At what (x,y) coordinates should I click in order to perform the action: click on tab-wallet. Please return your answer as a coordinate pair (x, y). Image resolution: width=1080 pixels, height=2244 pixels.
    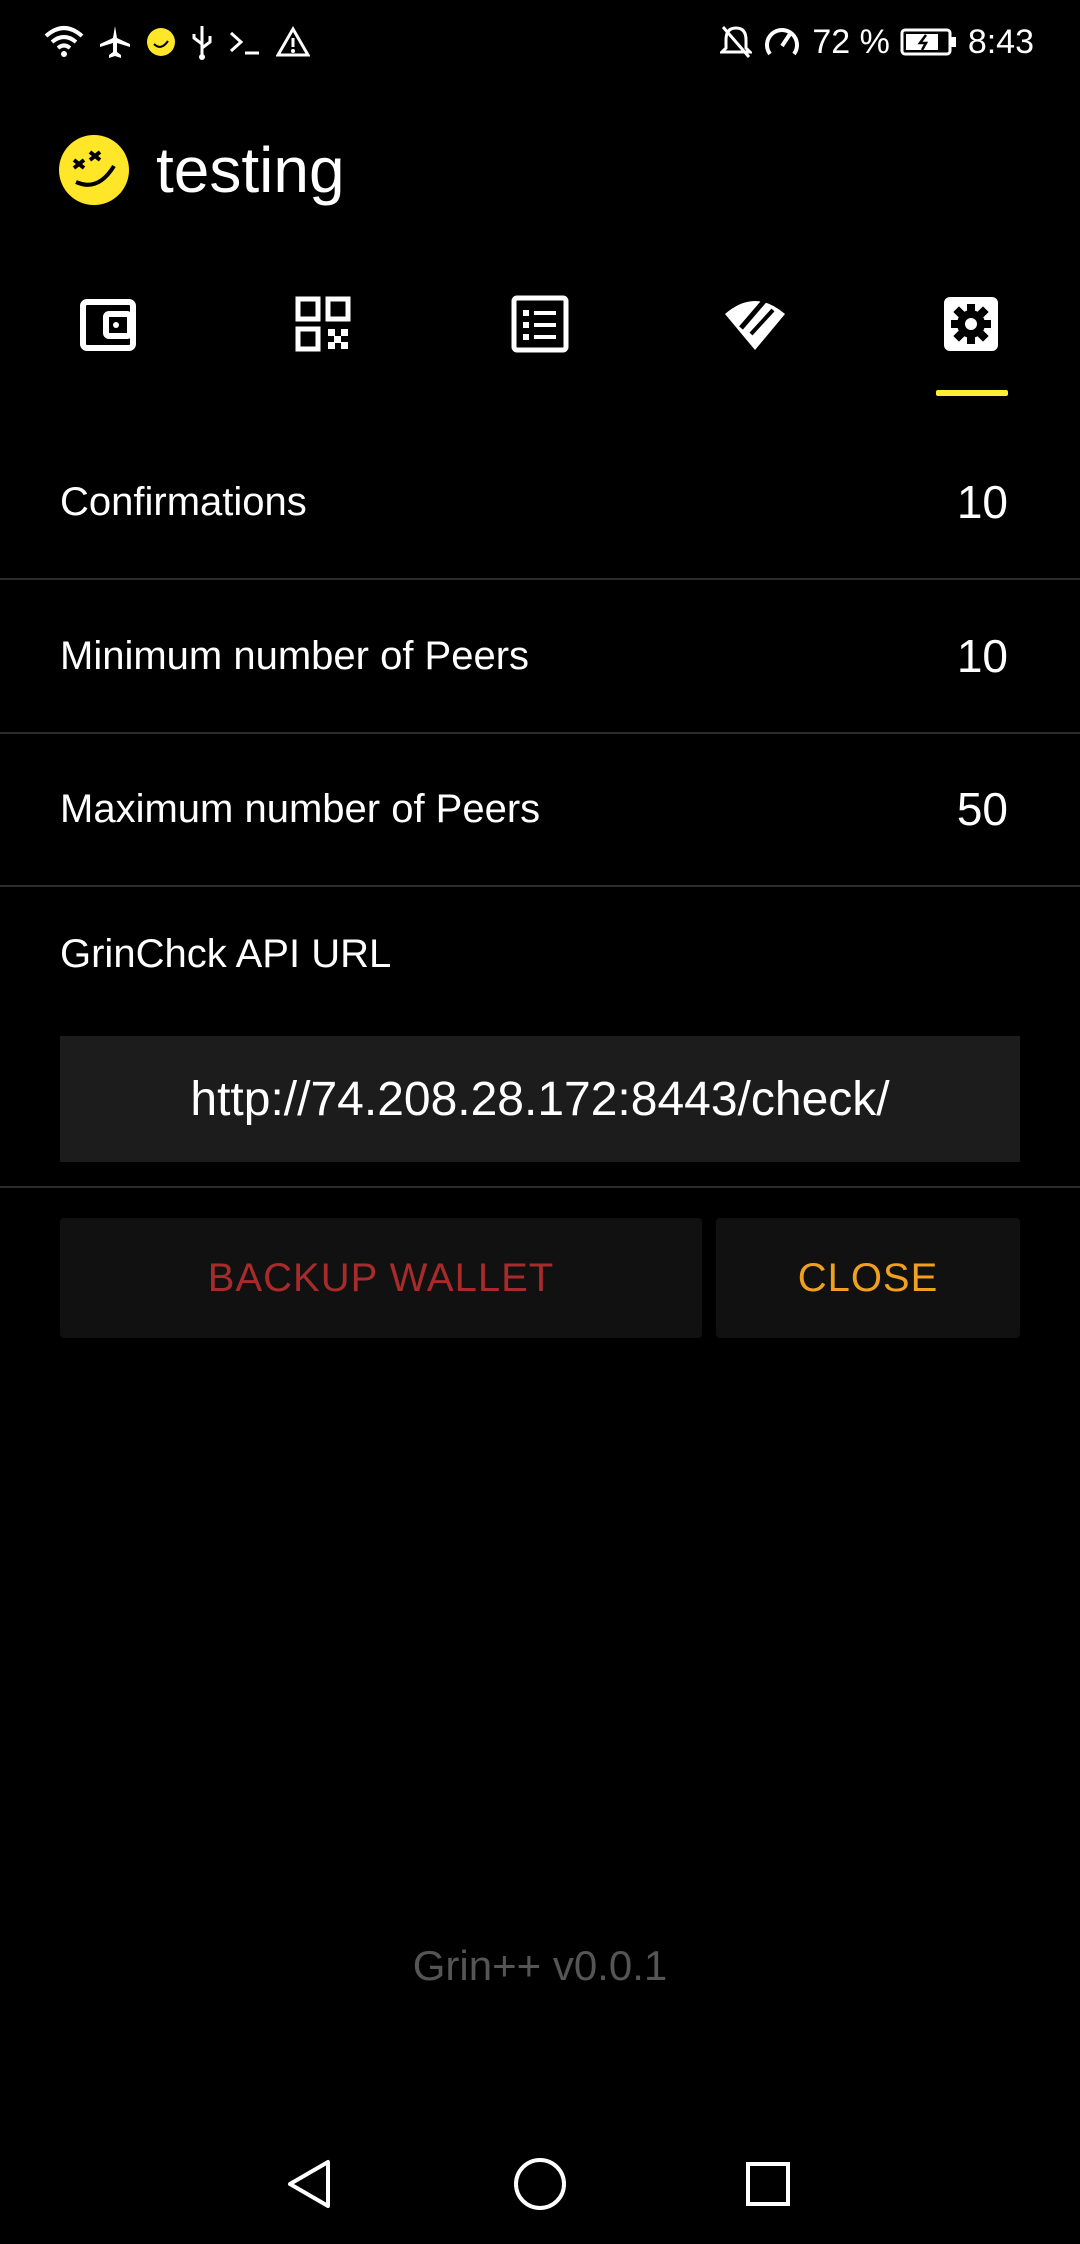
    Looking at the image, I should click on (108, 335).